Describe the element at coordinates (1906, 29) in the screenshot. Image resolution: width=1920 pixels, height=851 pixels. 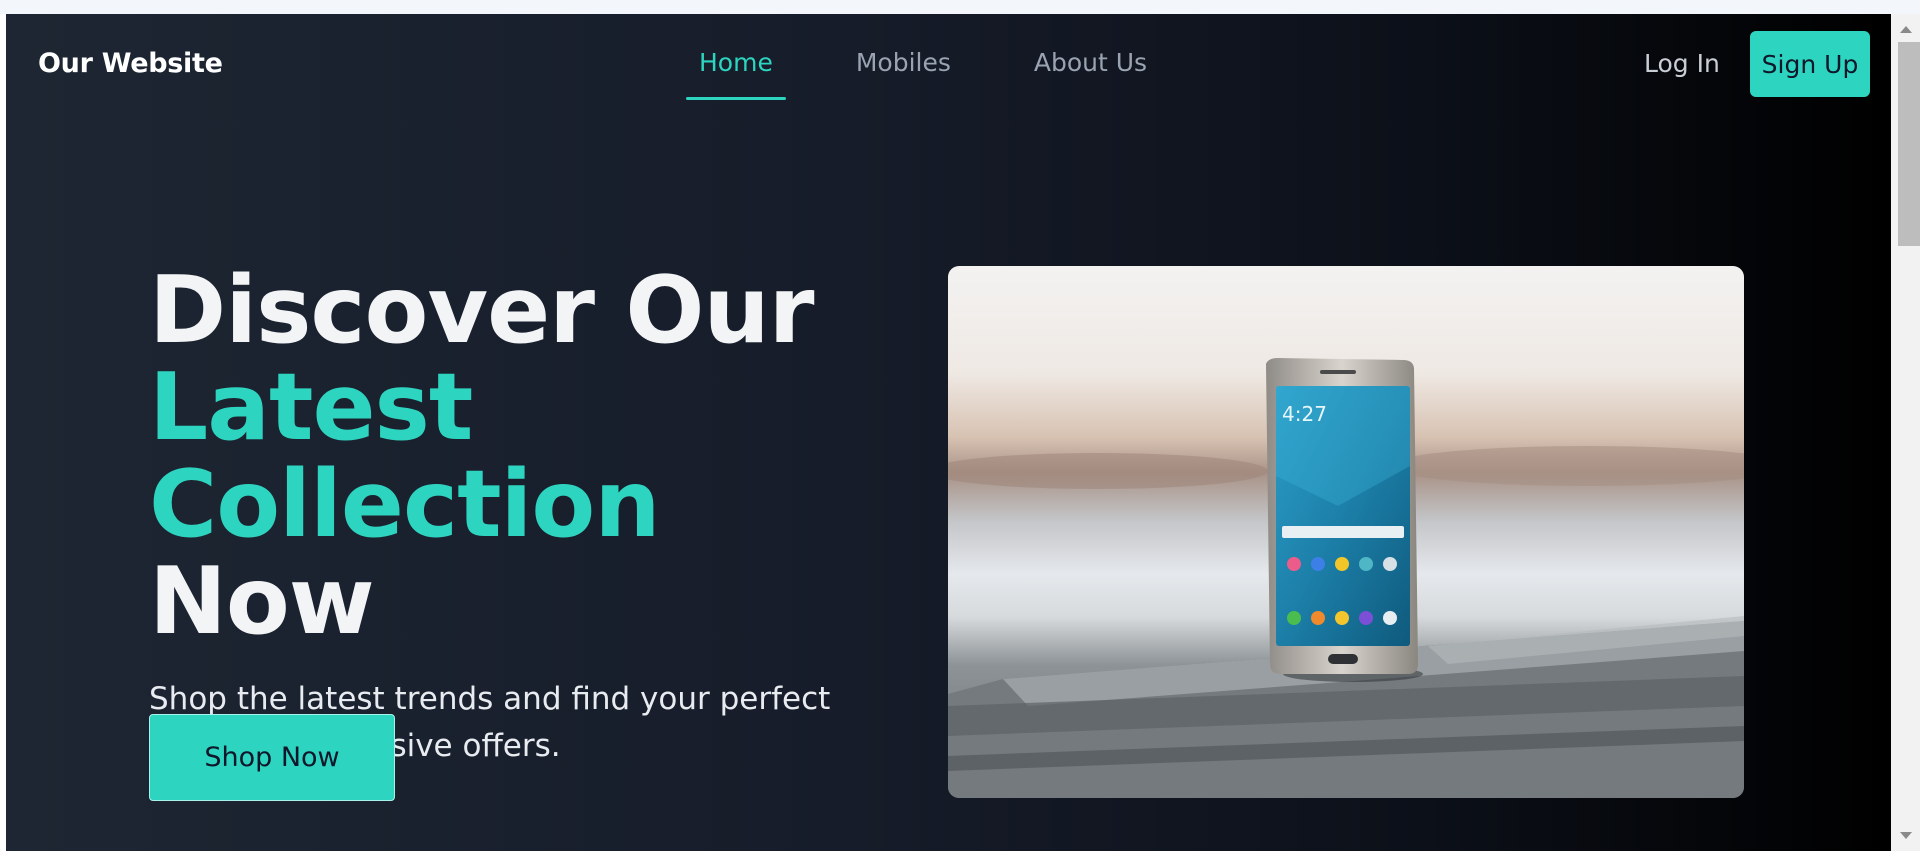
I see `scroll-up-arrow-icon` at that location.